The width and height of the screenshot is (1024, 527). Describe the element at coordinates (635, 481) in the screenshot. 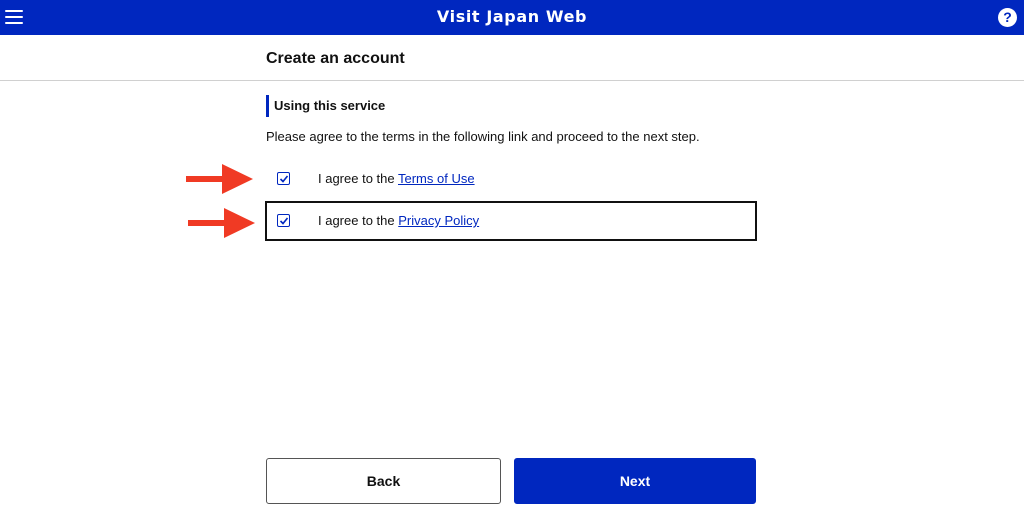

I see `next-button: Next` at that location.